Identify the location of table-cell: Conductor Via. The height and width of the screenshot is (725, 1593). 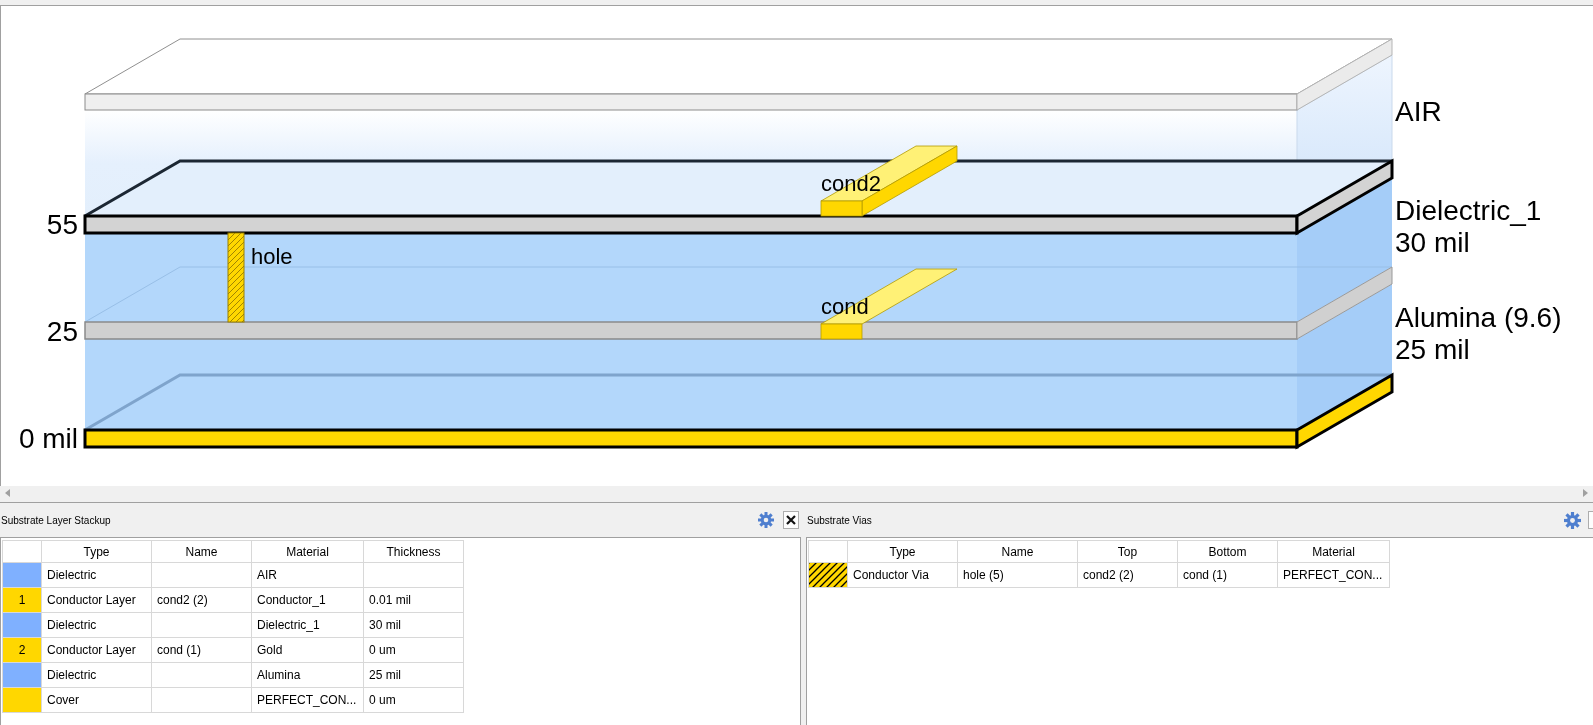
(902, 575).